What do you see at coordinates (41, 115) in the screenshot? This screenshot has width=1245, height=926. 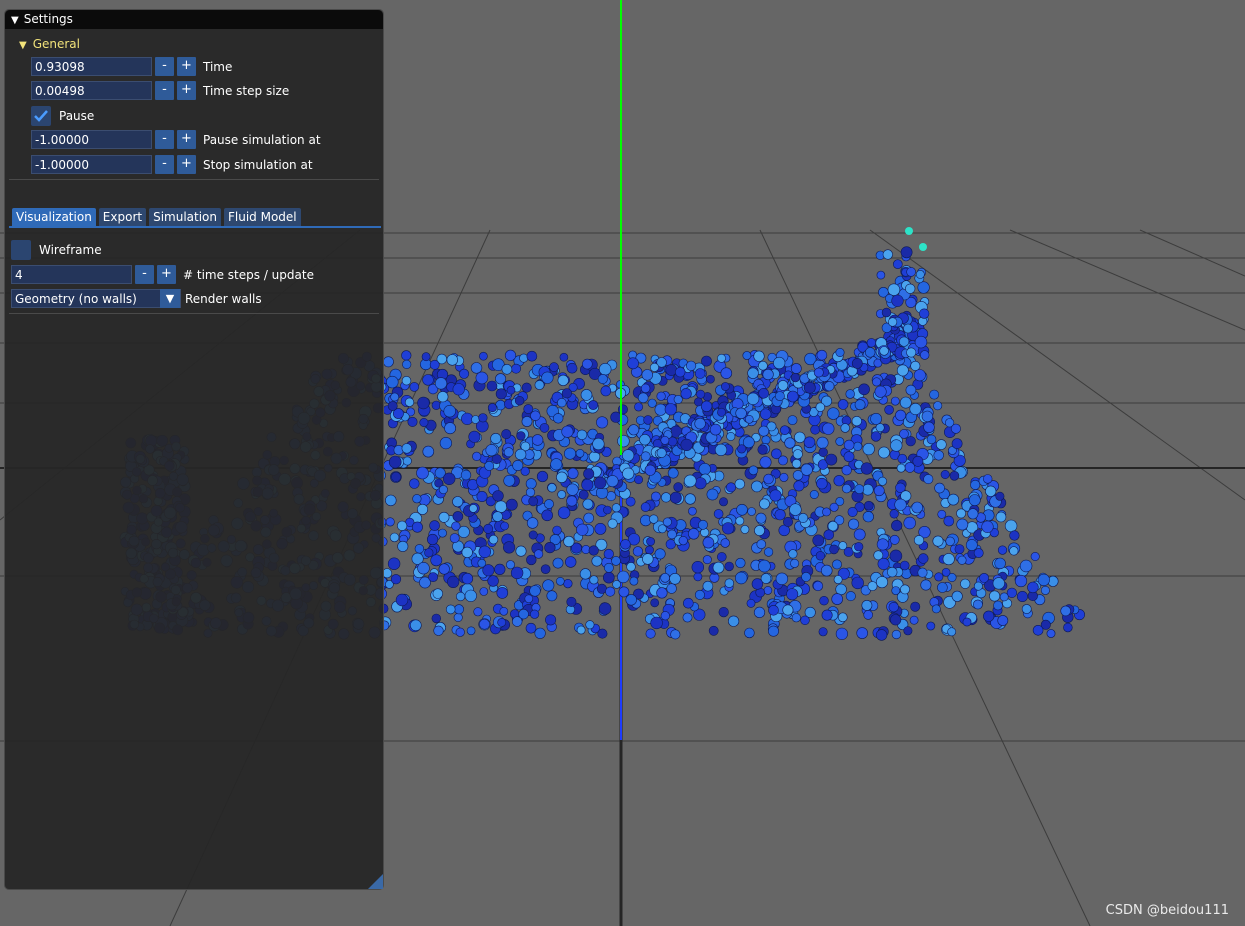 I see `pause-checkbox` at bounding box center [41, 115].